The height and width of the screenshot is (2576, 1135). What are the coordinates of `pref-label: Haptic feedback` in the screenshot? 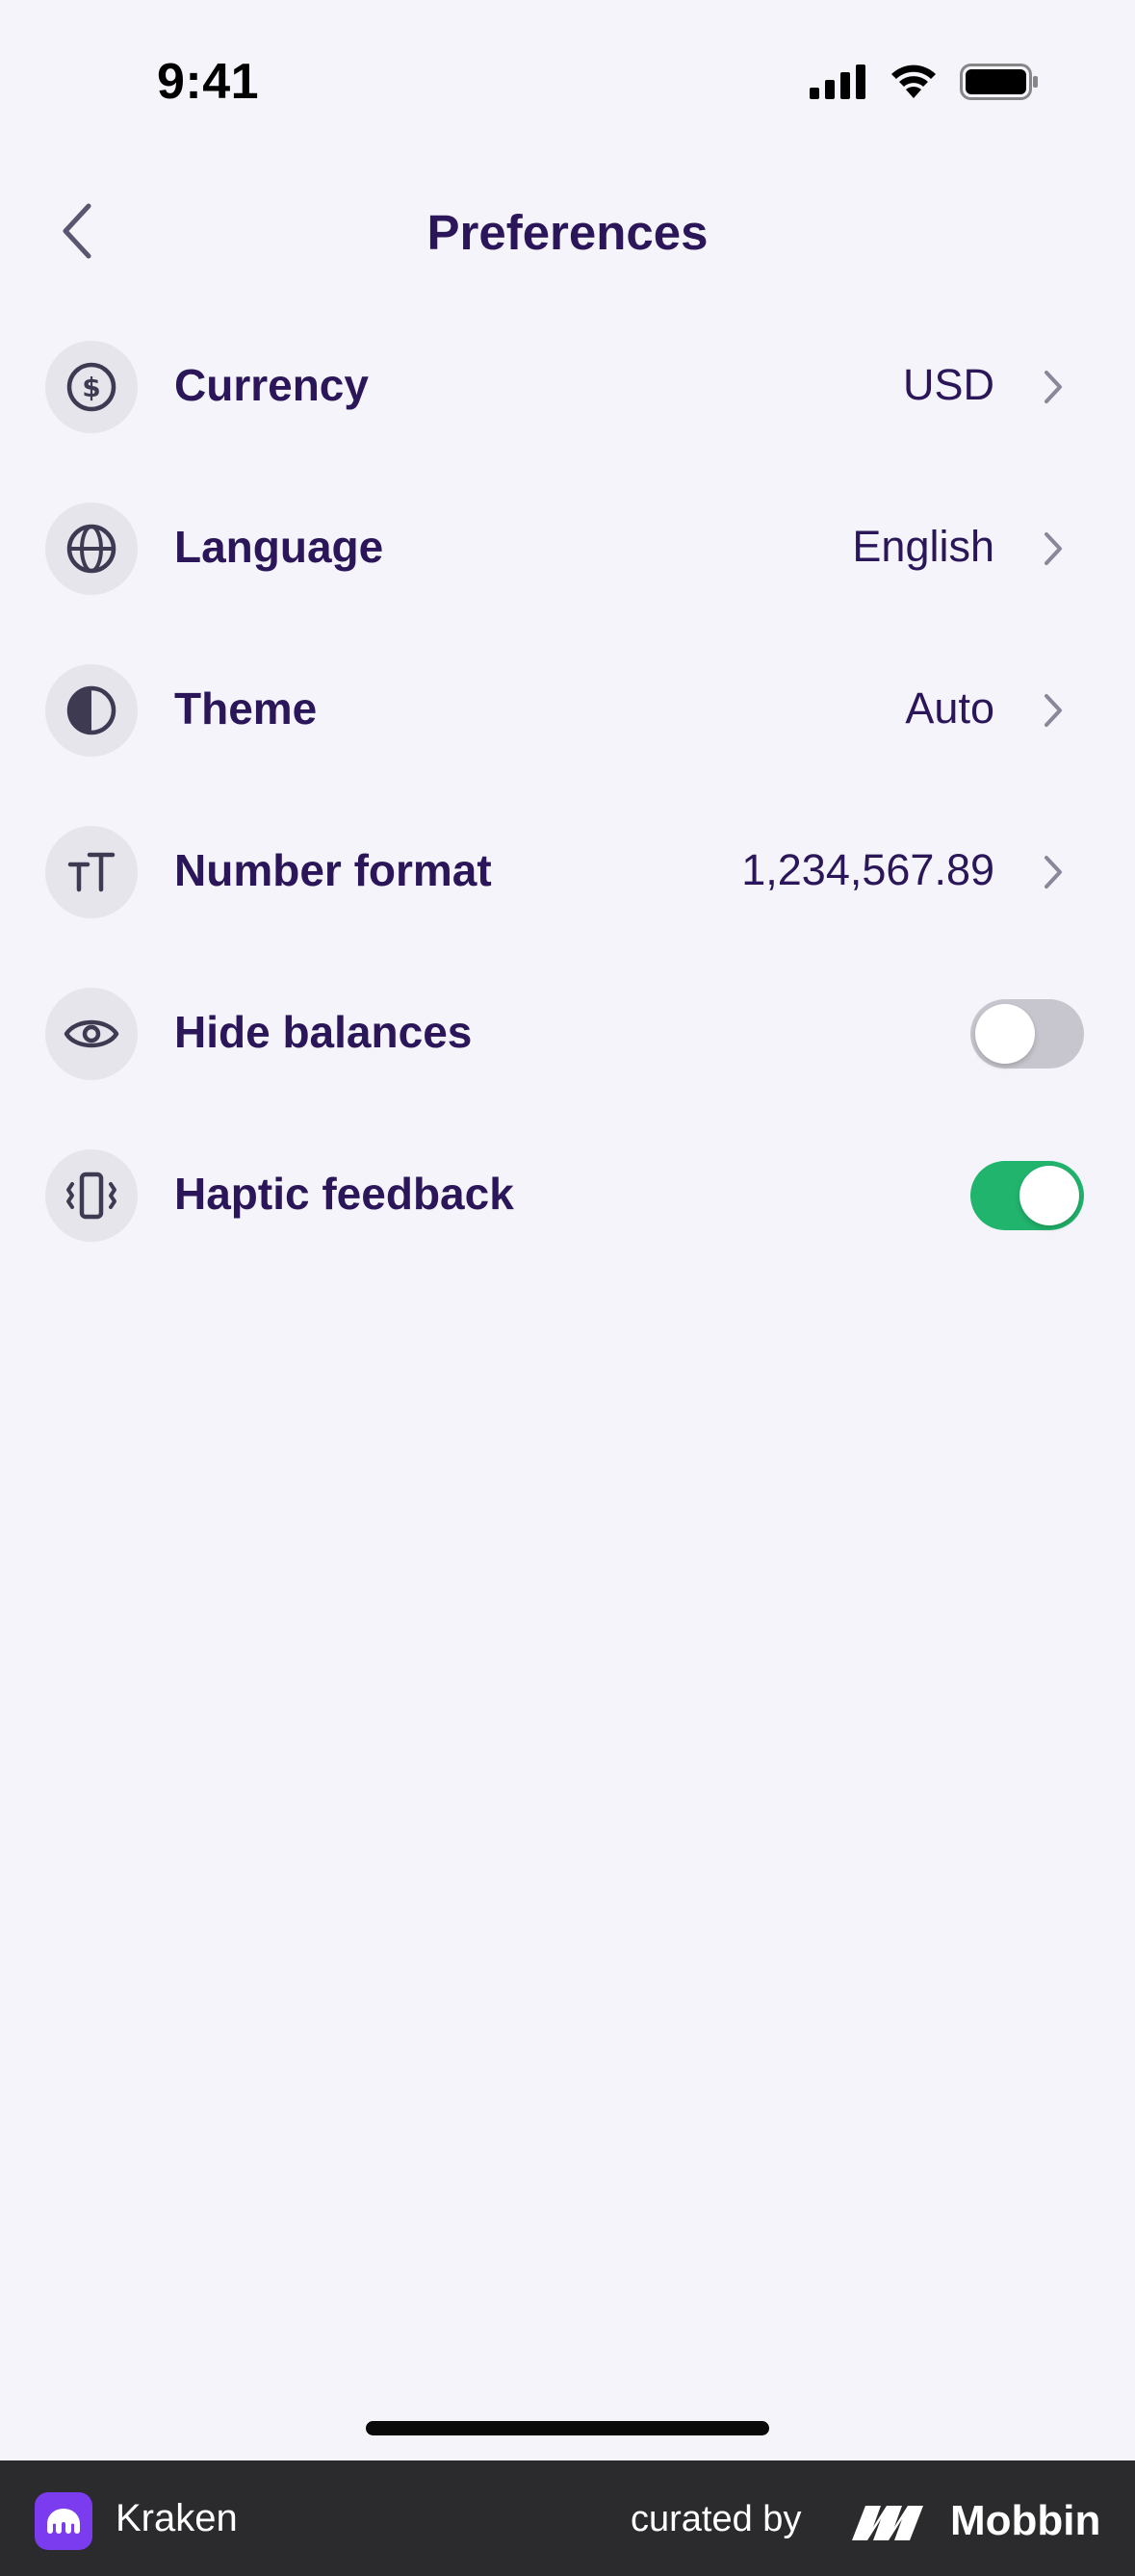 It's located at (344, 1194).